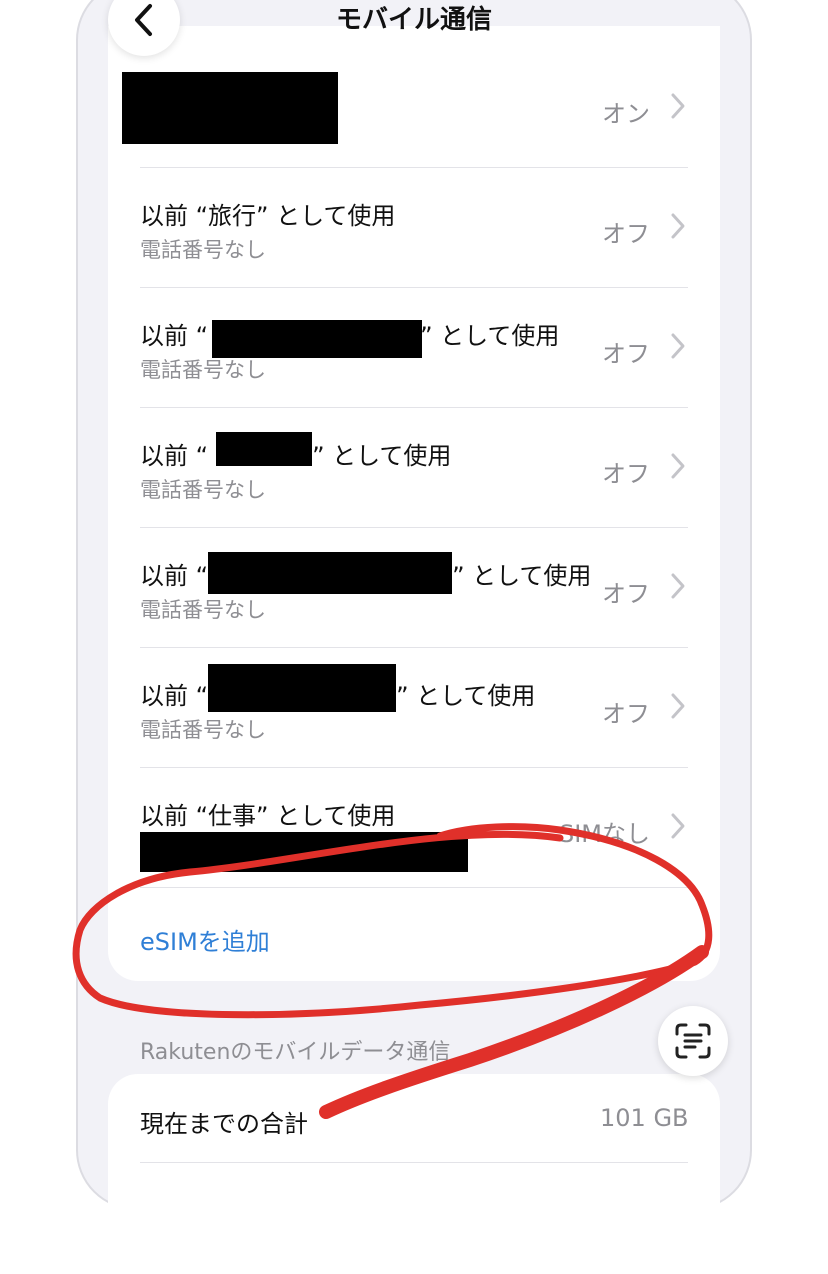  Describe the element at coordinates (268, 816) in the screenshot. I see `sim-title: 以前 “仕事” として使用` at that location.